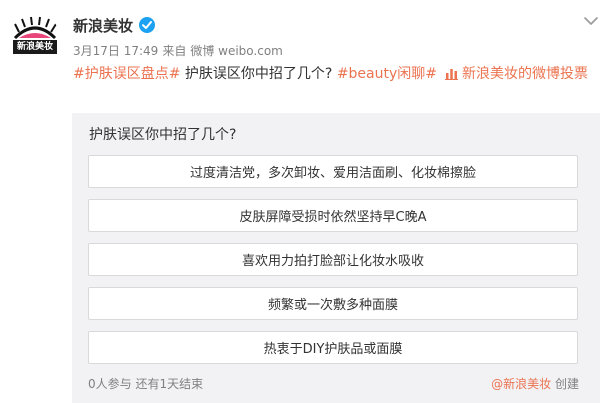 The height and width of the screenshot is (403, 616). I want to click on hashtag-skincare-myths: #护肤误区盘点#, so click(126, 74).